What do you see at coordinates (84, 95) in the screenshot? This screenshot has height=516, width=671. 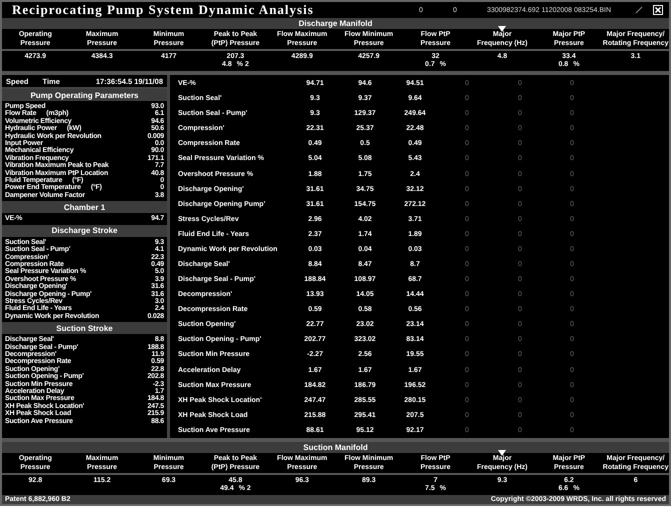 I see `section-title: Pump Operating Parameters` at bounding box center [84, 95].